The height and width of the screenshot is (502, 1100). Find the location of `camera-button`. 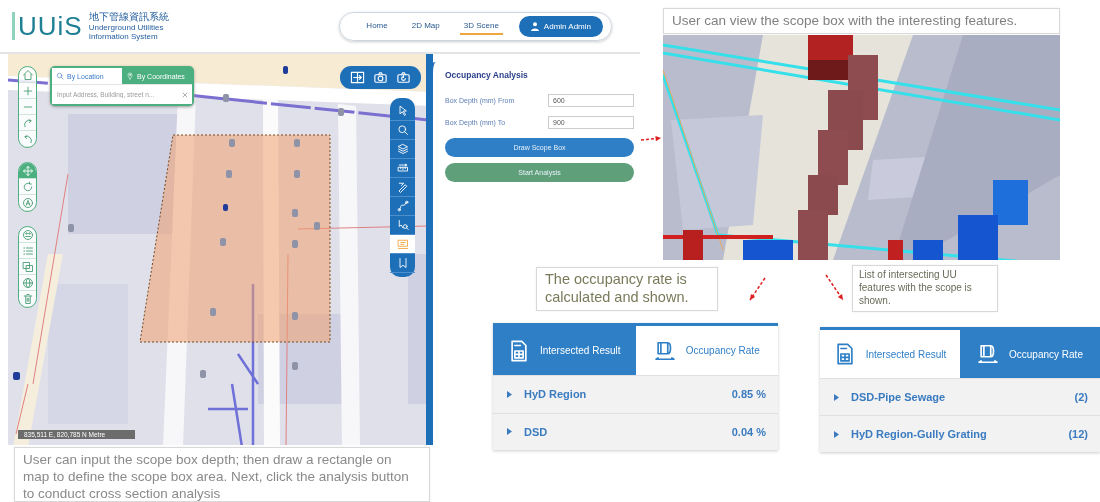

camera-button is located at coordinates (380, 77).